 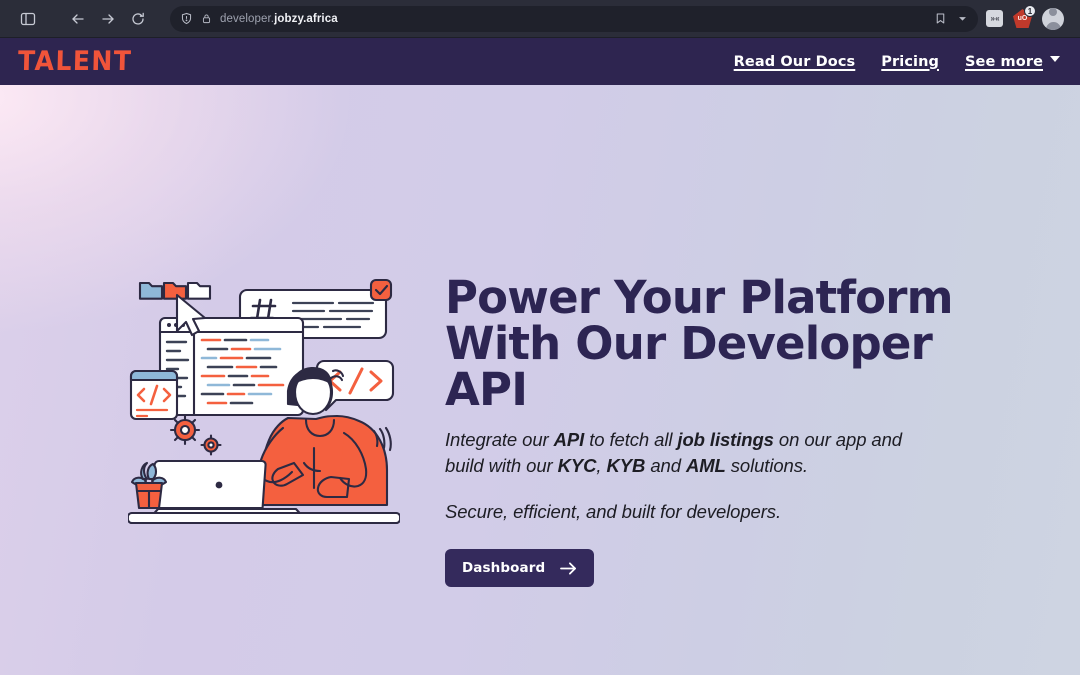 What do you see at coordinates (689, 366) in the screenshot?
I see `headline-line-2: With Our Developer API` at bounding box center [689, 366].